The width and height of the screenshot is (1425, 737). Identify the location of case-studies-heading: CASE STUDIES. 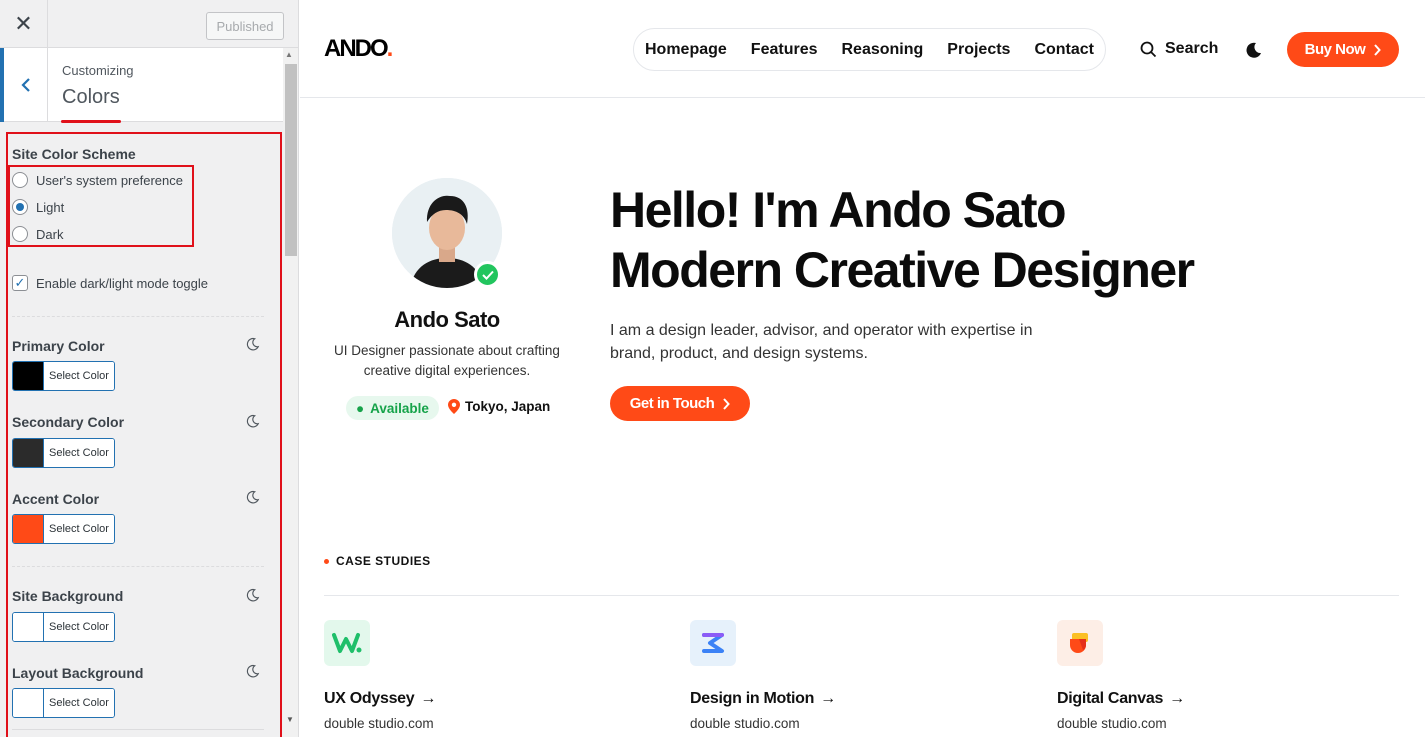
(383, 561).